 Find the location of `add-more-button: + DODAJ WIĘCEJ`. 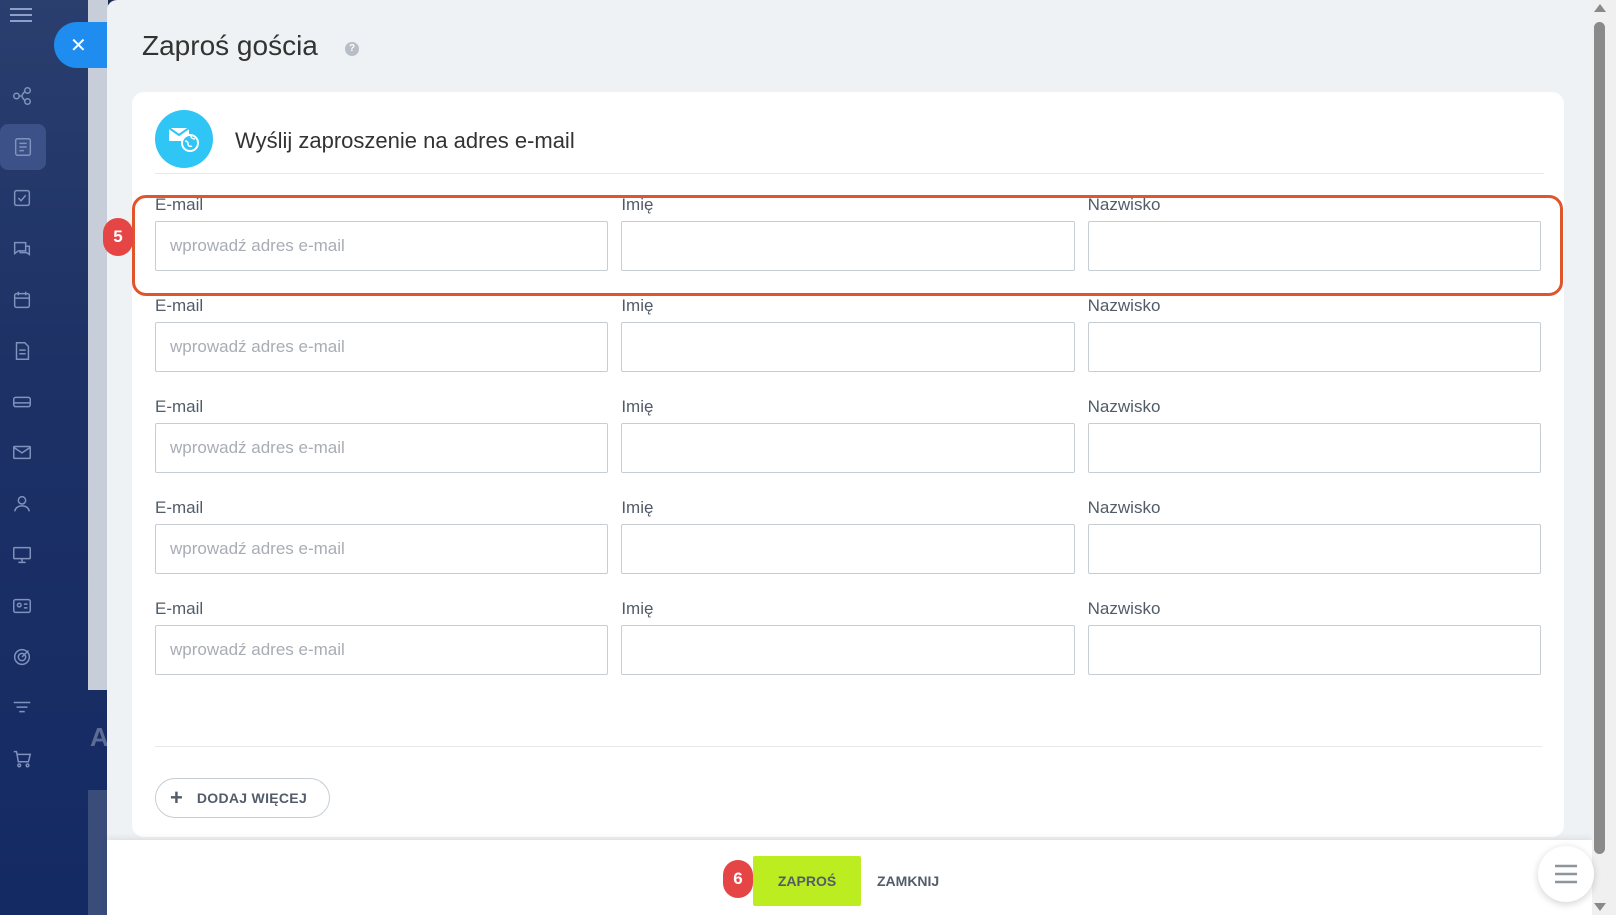

add-more-button: + DODAJ WIĘCEJ is located at coordinates (243, 798).